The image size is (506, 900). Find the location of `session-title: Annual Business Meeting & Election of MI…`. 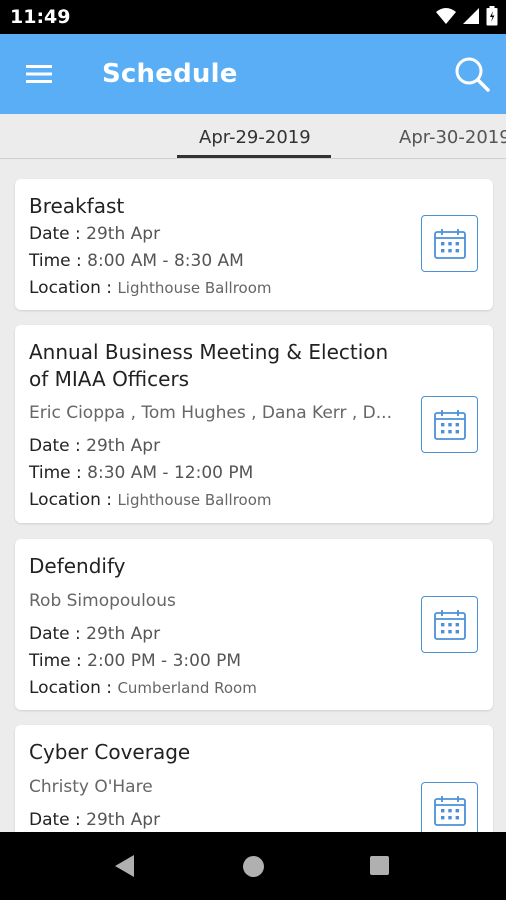

session-title: Annual Business Meeting & Election of MI… is located at coordinates (209, 365).